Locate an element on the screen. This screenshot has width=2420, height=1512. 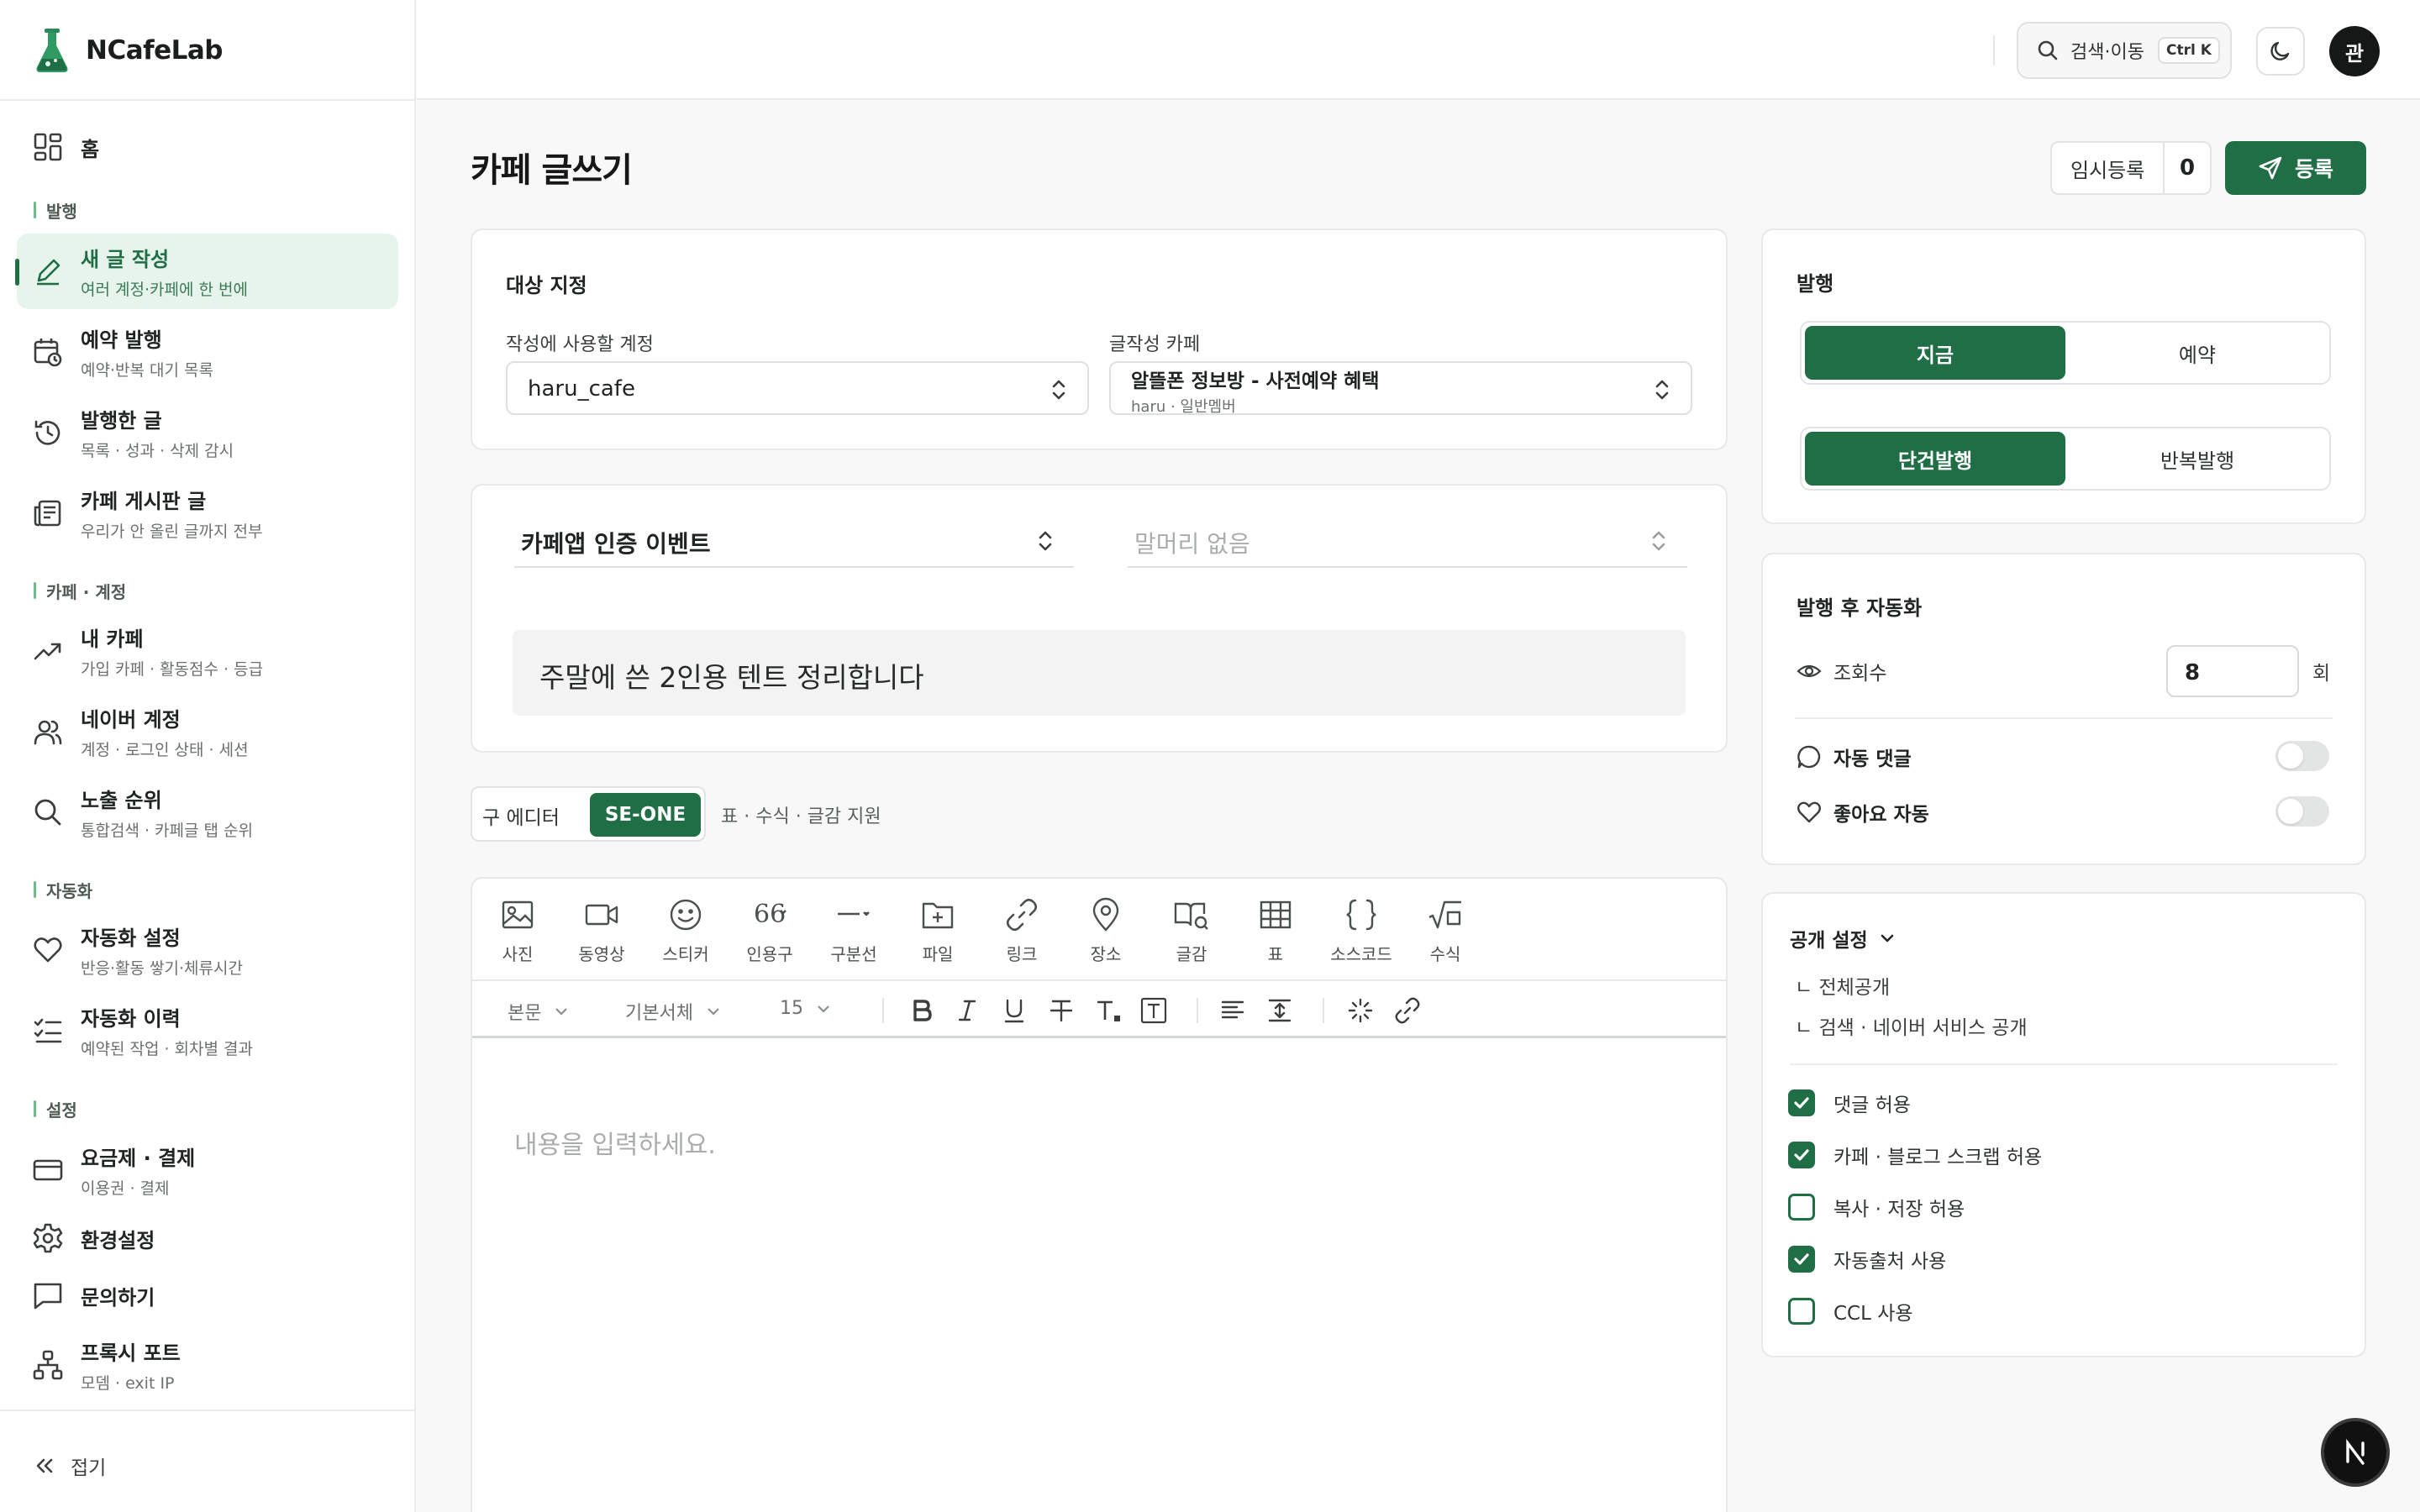
option-allow-copy: 복사 · 저장 허용 is located at coordinates (1876, 1207).